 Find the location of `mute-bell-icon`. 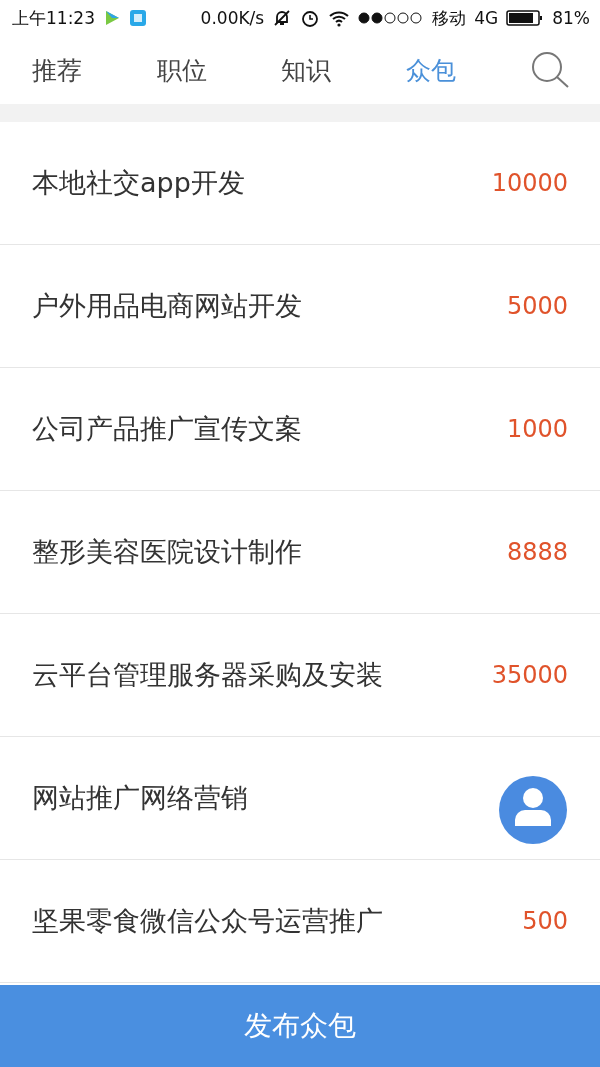

mute-bell-icon is located at coordinates (282, 18).